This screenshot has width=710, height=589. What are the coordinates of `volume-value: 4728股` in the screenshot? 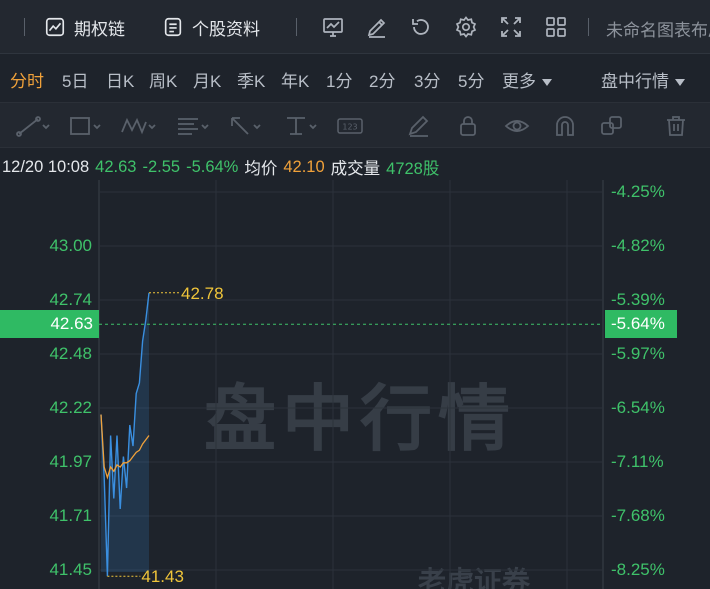 It's located at (413, 169).